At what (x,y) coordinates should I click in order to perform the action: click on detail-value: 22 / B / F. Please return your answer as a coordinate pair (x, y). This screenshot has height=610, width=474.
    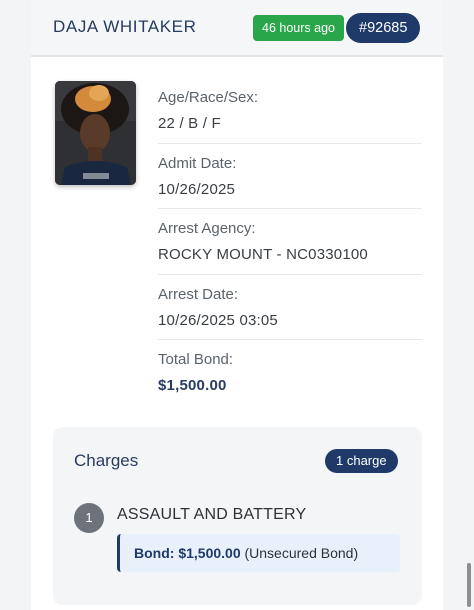
    Looking at the image, I should click on (189, 123).